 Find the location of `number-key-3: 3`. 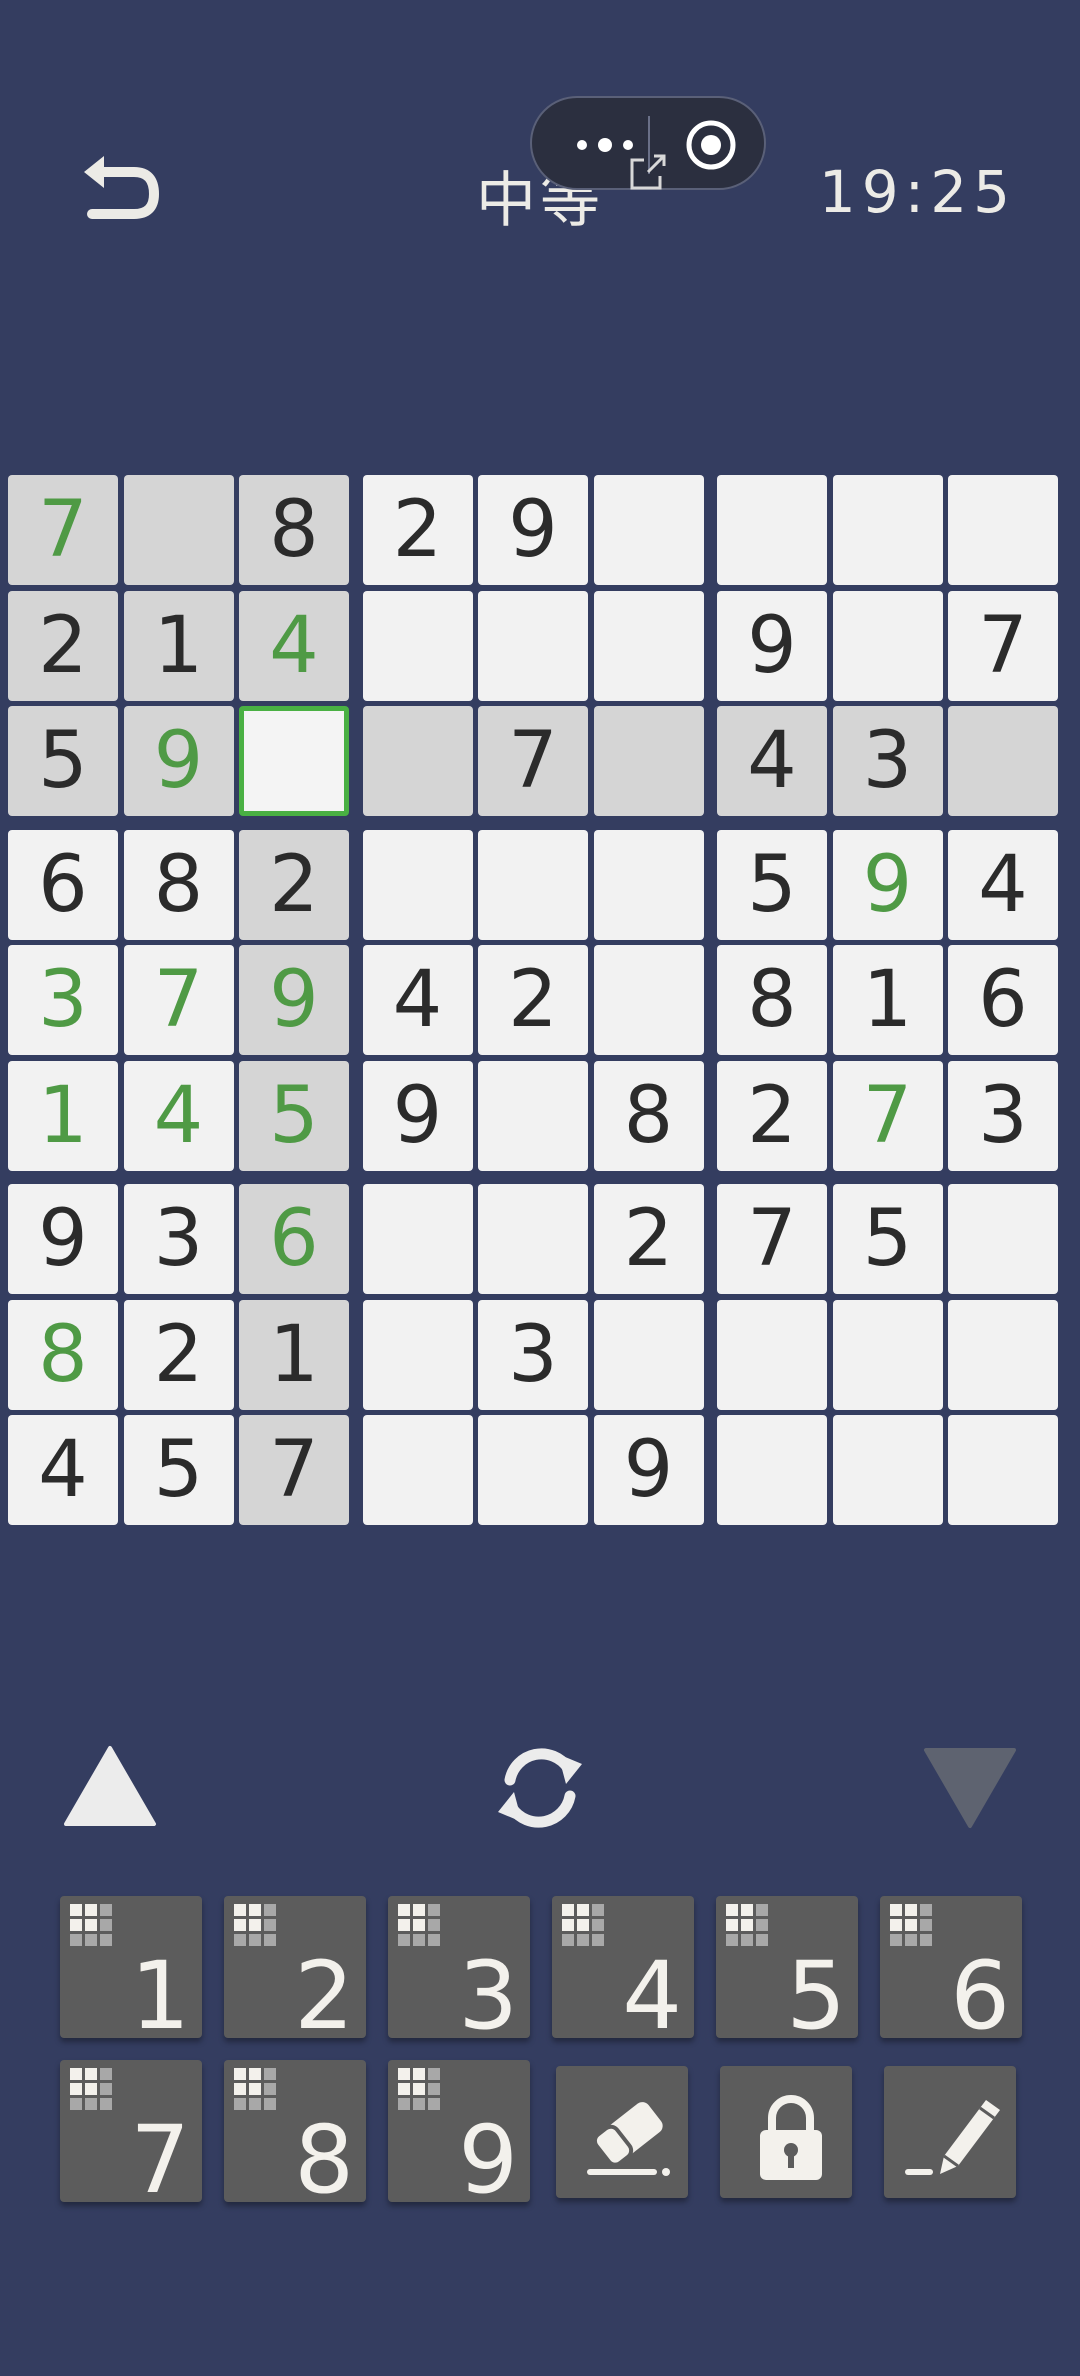

number-key-3: 3 is located at coordinates (459, 1970).